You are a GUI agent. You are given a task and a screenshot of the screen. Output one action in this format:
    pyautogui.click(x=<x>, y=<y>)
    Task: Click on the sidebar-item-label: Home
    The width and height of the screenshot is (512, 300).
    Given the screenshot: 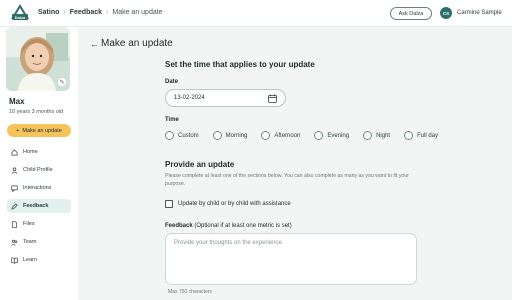 What is the action you would take?
    pyautogui.click(x=30, y=152)
    